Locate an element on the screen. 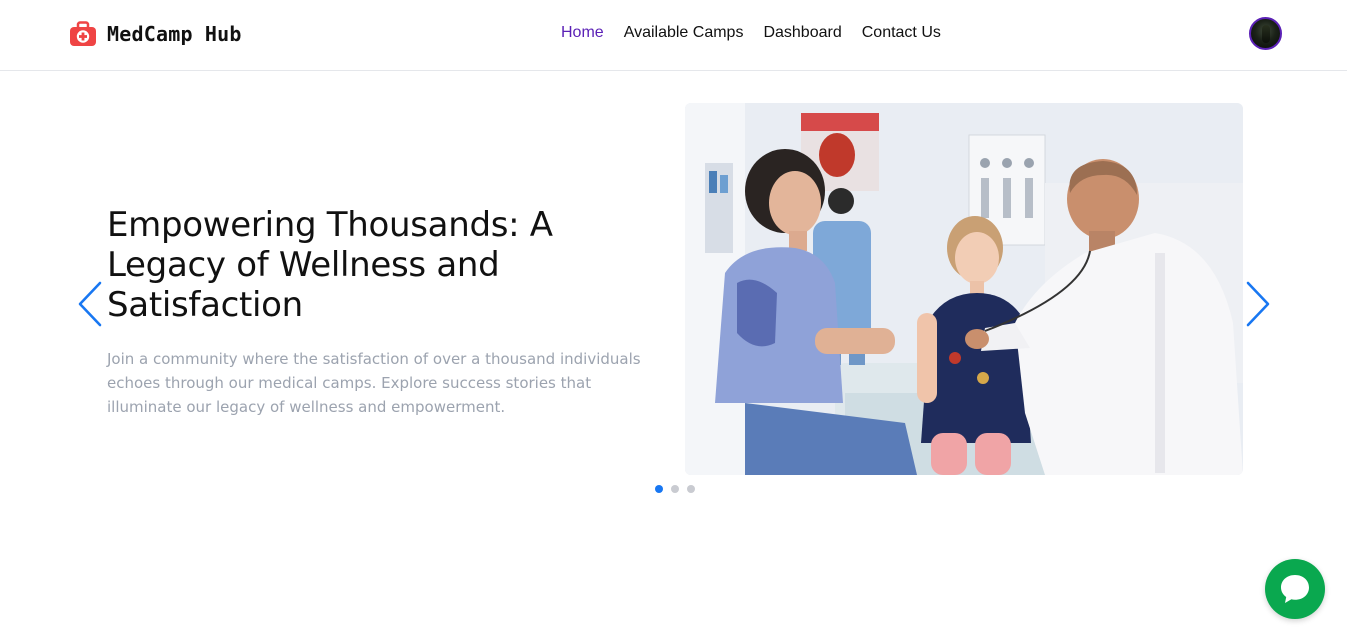 This screenshot has width=1347, height=638. chat-button is located at coordinates (1295, 589).